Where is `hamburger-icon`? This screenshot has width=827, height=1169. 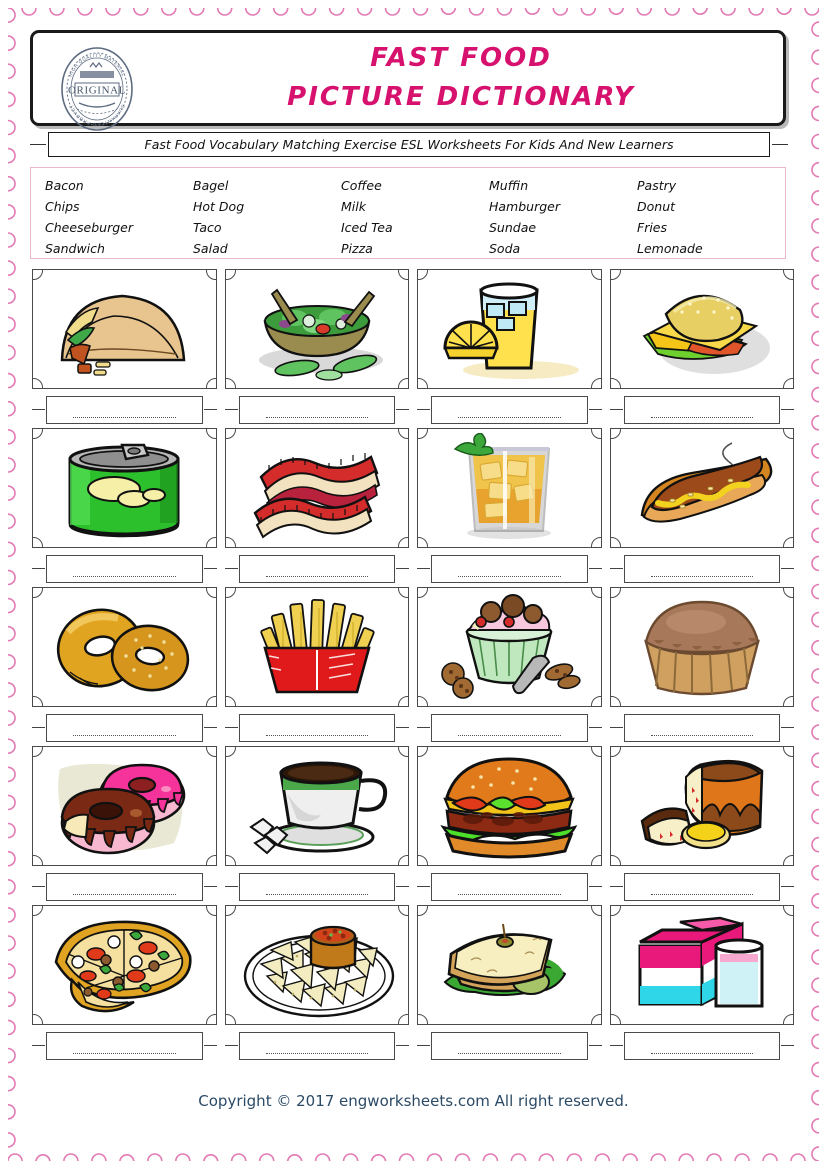 hamburger-icon is located at coordinates (509, 806).